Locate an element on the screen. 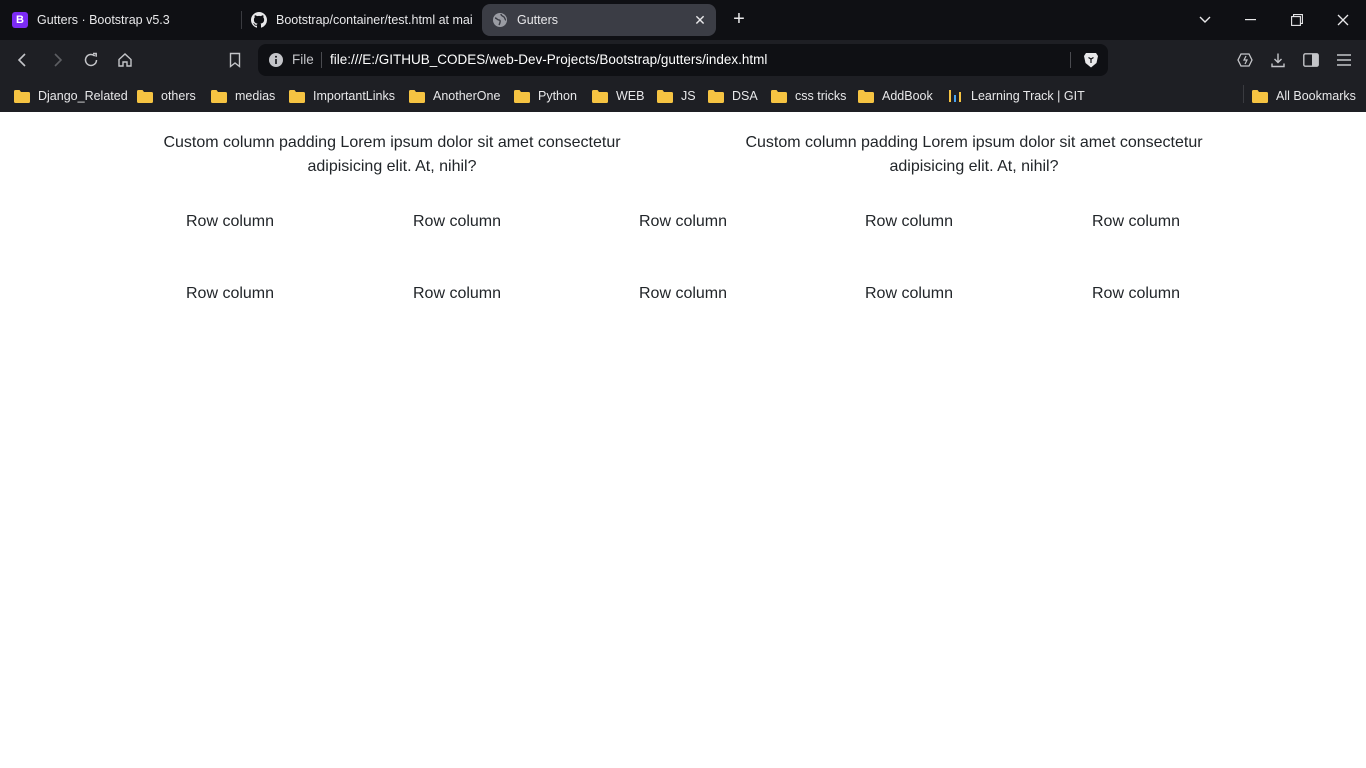 Image resolution: width=1366 pixels, height=768 pixels. site-info-icon is located at coordinates (276, 60).